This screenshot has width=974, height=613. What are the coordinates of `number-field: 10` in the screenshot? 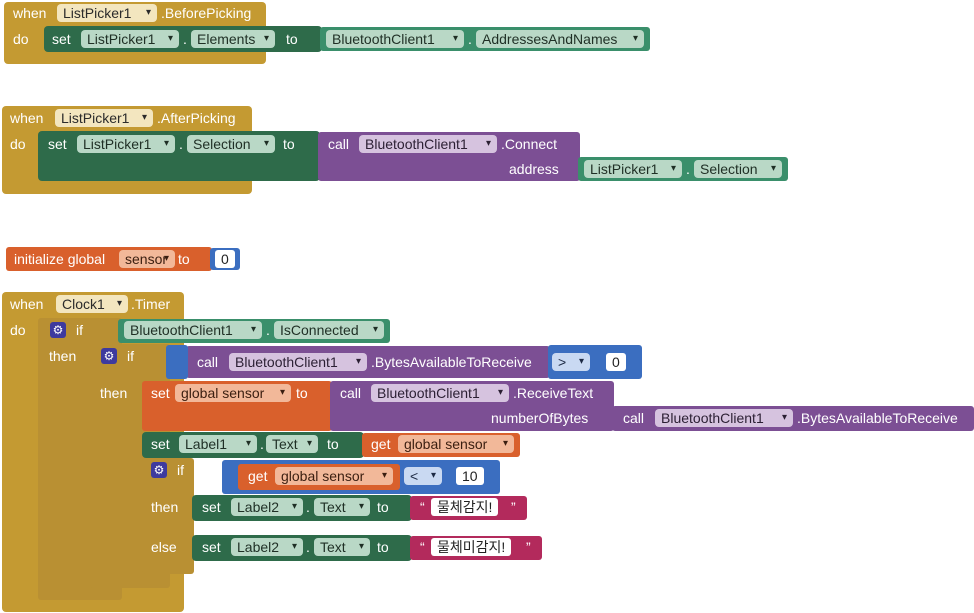 It's located at (470, 476).